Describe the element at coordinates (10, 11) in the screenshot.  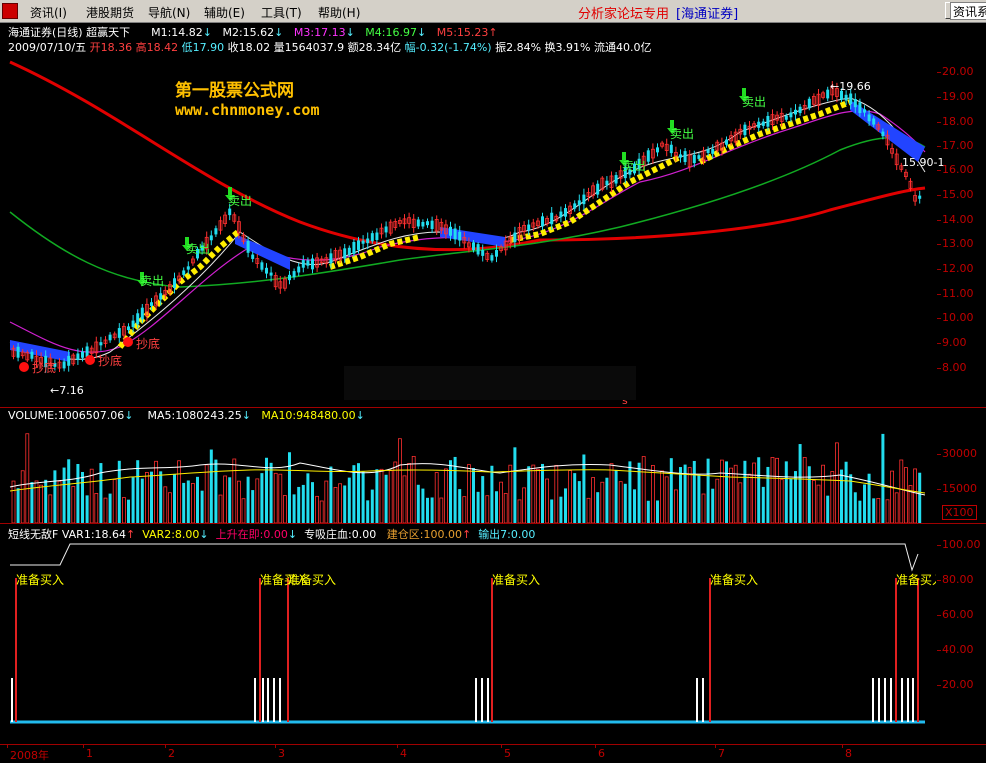
I see `app-logo-icon` at that location.